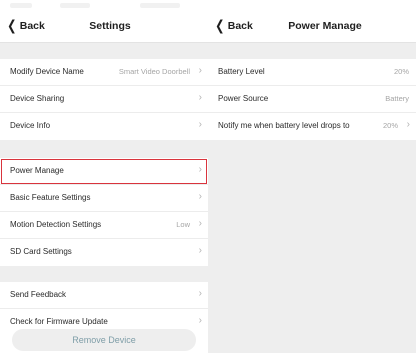 The image size is (416, 353). I want to click on row-label: Modify Device Name, so click(47, 71).